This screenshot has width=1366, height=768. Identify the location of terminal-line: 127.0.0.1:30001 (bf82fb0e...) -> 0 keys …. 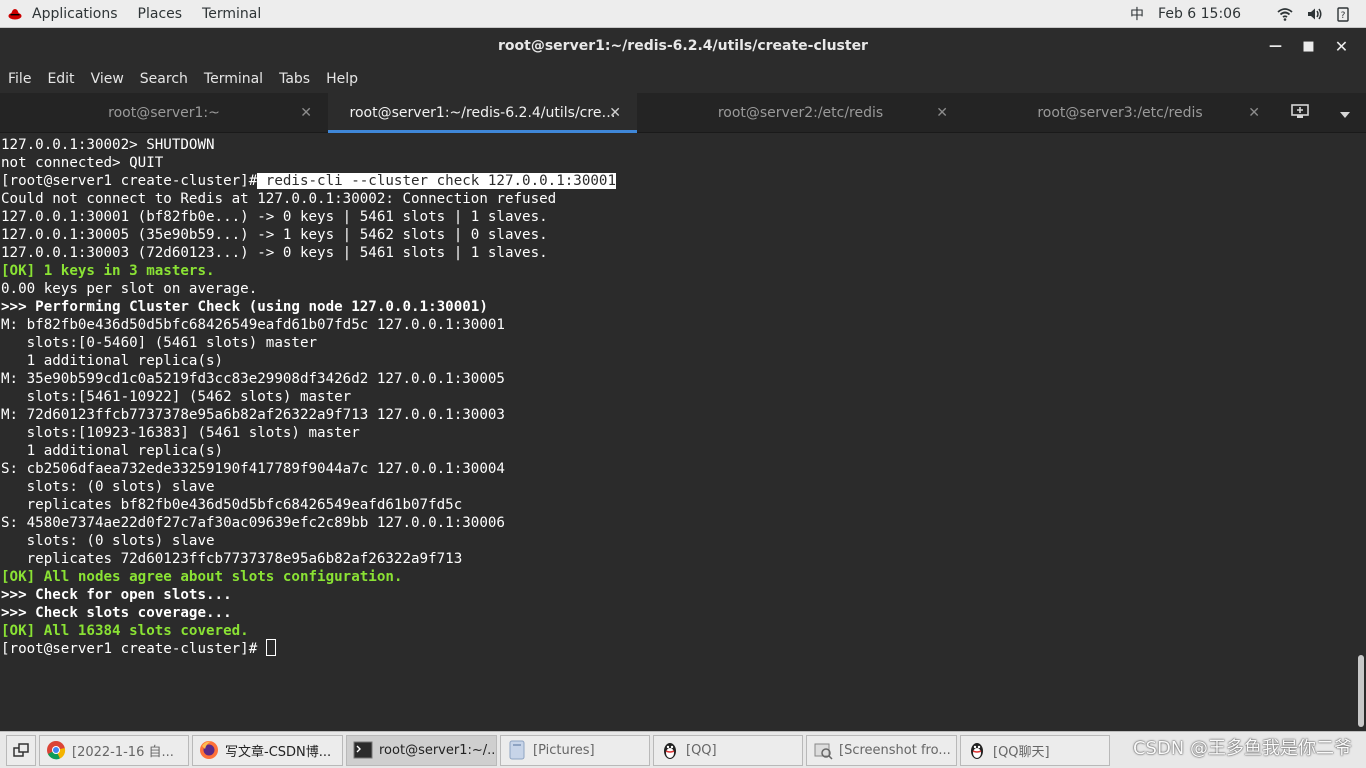
(274, 217).